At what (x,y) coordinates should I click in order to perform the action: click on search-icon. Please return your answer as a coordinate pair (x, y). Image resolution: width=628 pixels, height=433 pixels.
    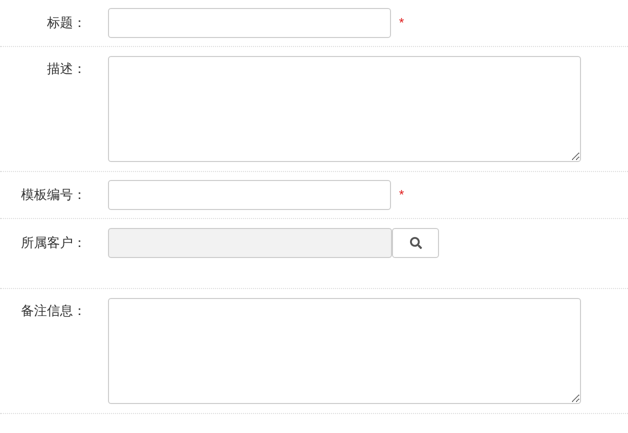
    Looking at the image, I should click on (416, 243).